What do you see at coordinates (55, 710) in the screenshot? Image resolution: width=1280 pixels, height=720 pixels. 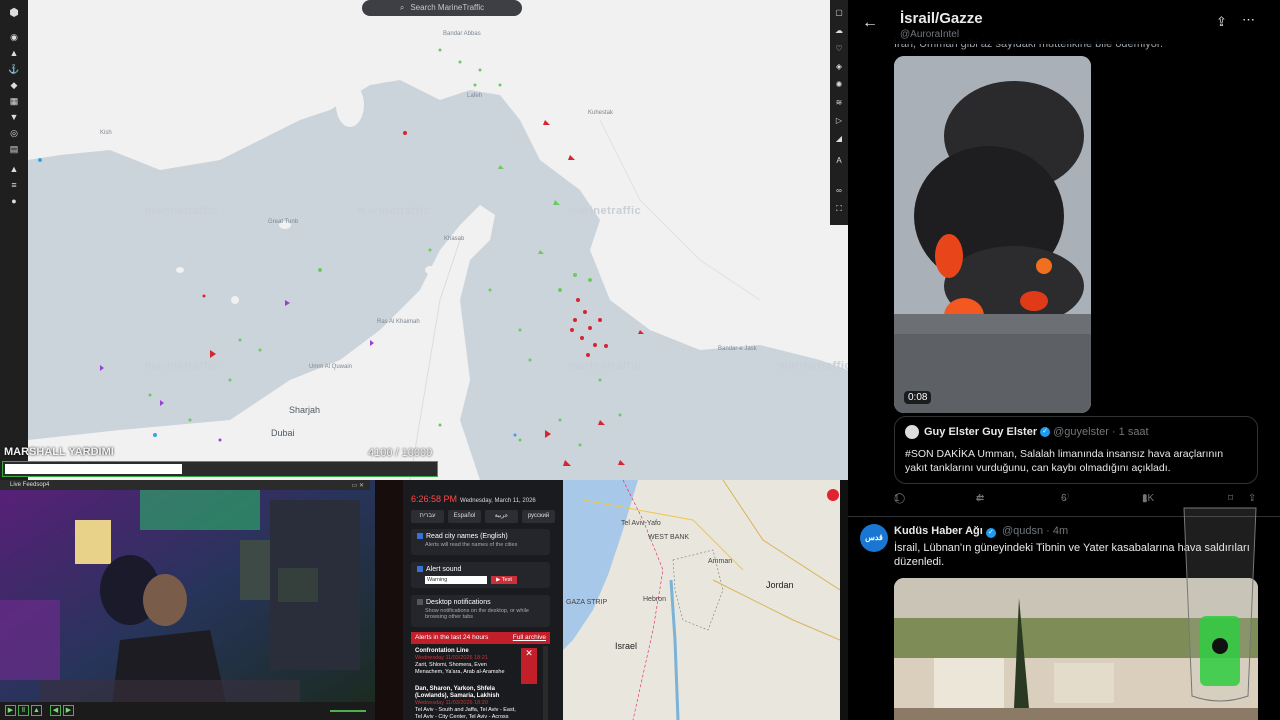 I see `prev-button: ◀` at bounding box center [55, 710].